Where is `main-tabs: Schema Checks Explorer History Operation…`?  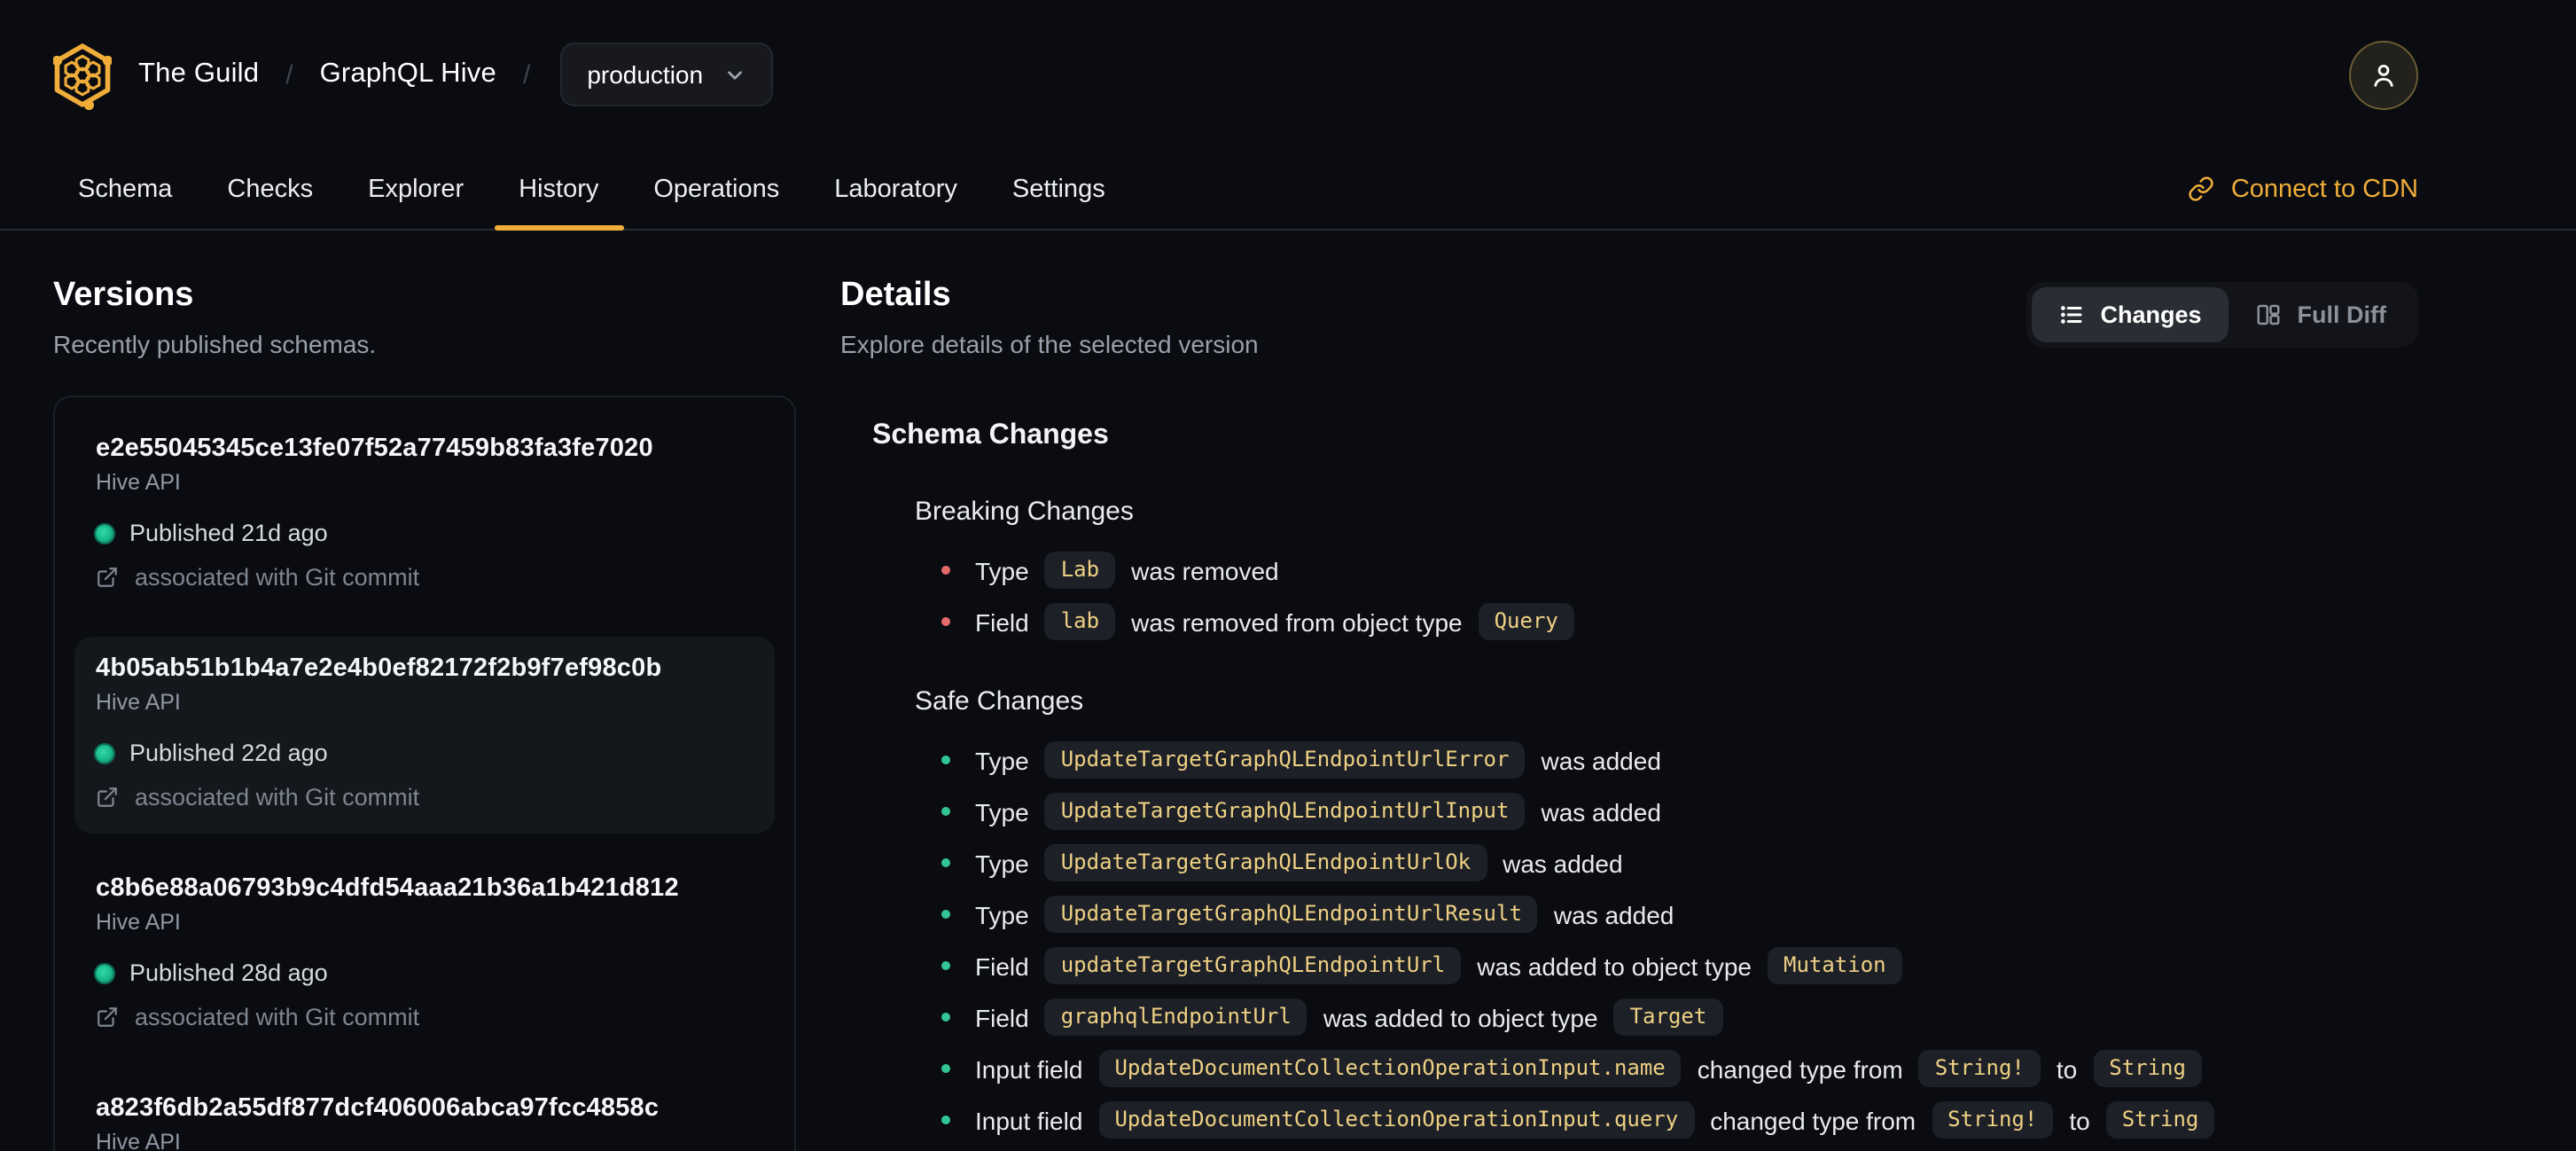 main-tabs: Schema Checks Explorer History Operation… is located at coordinates (591, 190).